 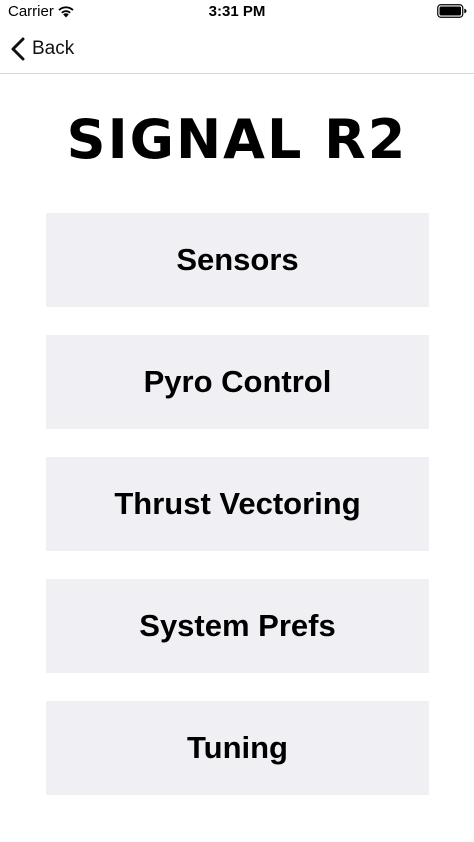 I want to click on clock: 3:31 PM, so click(x=237, y=11).